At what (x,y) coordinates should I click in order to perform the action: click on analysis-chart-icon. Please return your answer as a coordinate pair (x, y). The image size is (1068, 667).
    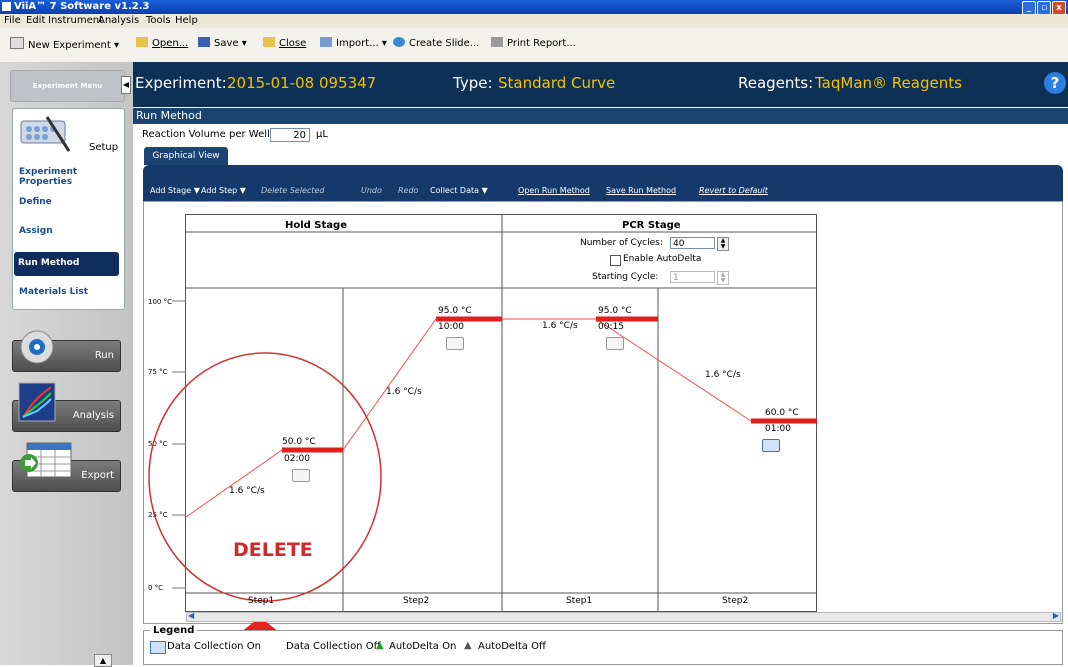
    Looking at the image, I should click on (37, 402).